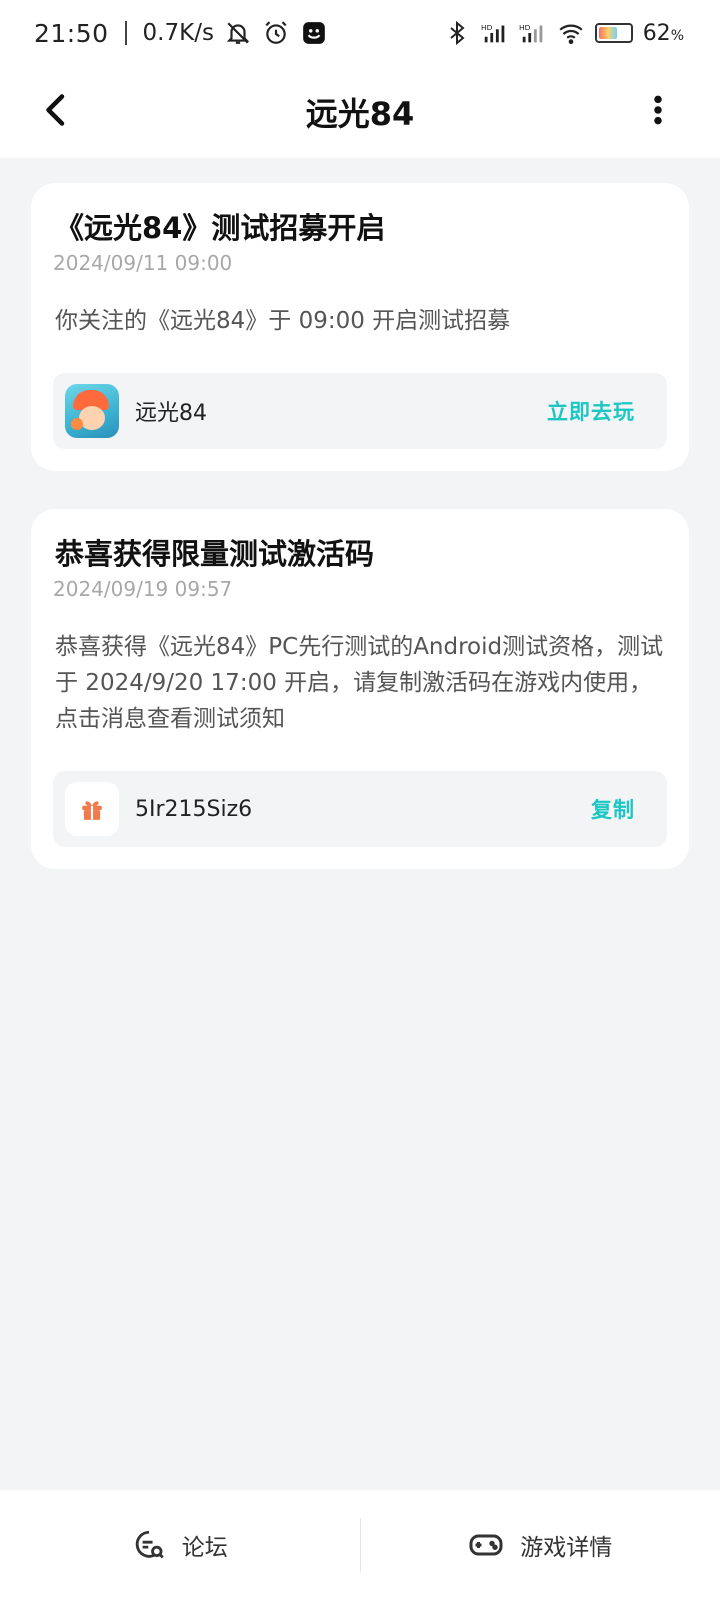  I want to click on activation-code-box: 5Ir215Siz6 复制, so click(360, 809).